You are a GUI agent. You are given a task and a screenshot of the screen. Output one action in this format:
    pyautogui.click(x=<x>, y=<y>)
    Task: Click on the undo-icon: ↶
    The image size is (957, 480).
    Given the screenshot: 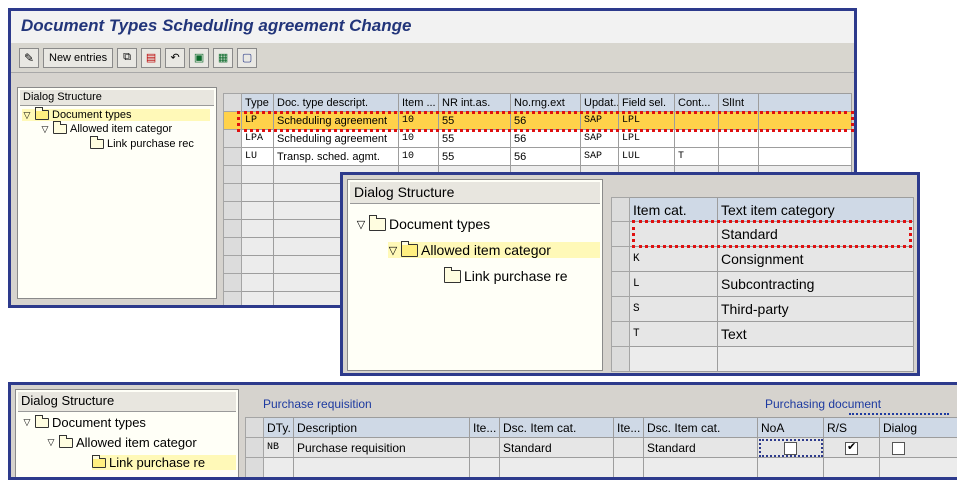 What is the action you would take?
    pyautogui.click(x=175, y=57)
    